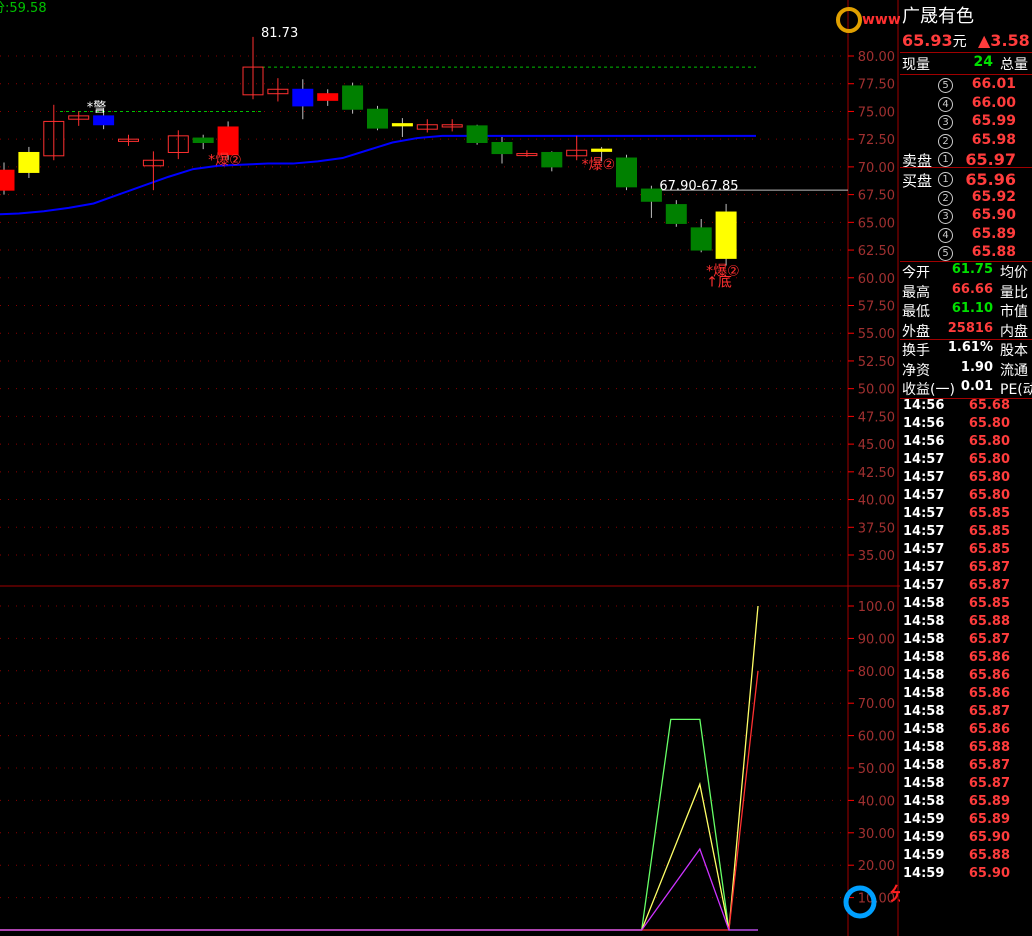 The image size is (1032, 936). Describe the element at coordinates (876, 168) in the screenshot. I see `y-tick-label: 70.00` at that location.